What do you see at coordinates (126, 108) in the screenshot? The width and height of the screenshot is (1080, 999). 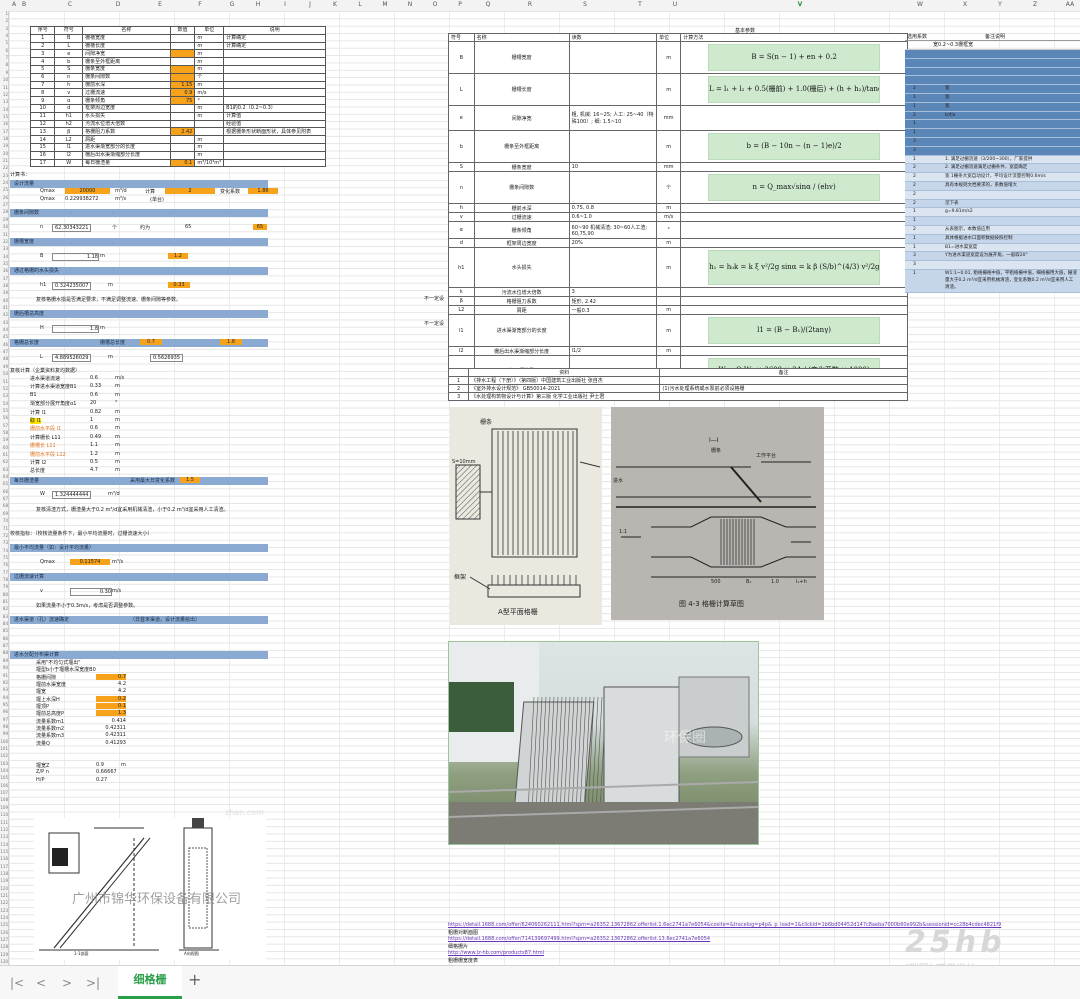 I see `params-cell: 框架周边宽度` at bounding box center [126, 108].